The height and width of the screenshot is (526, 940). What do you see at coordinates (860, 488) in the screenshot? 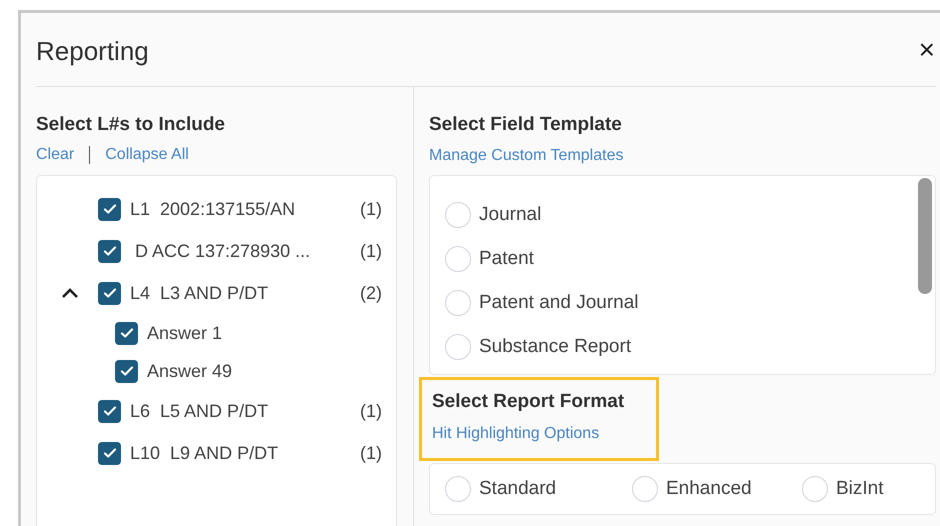
I see `option-label: BizInt` at bounding box center [860, 488].